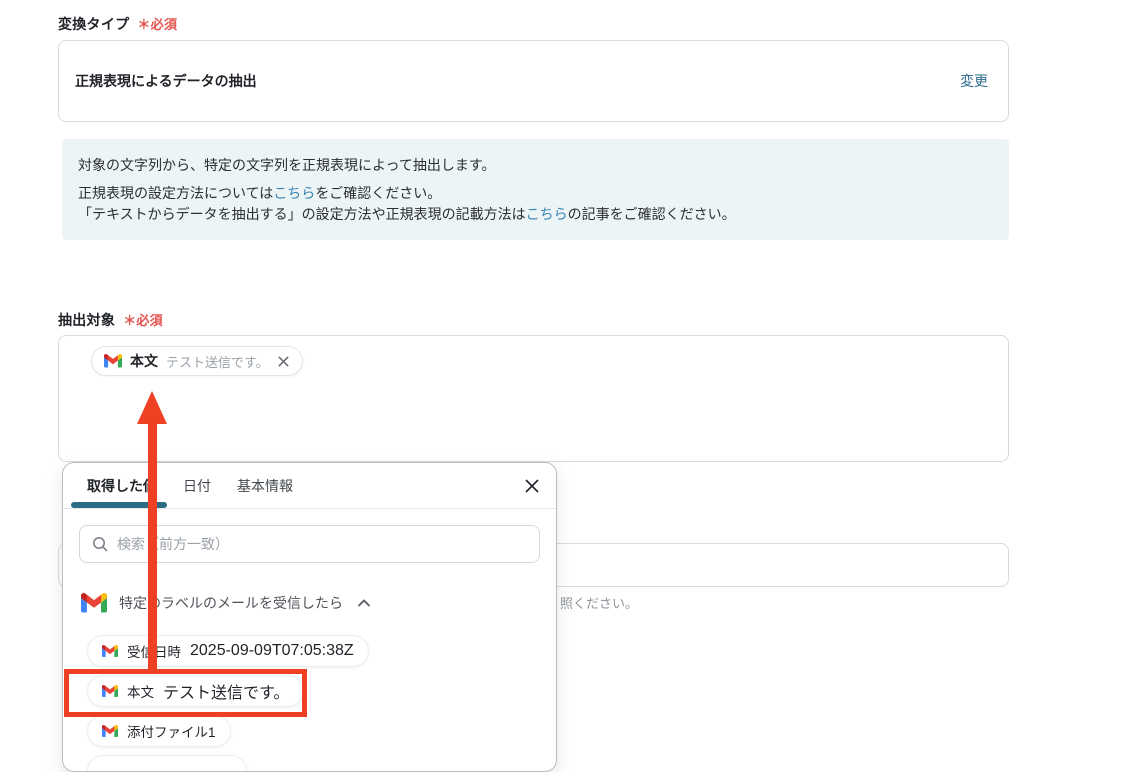 The height and width of the screenshot is (772, 1124). Describe the element at coordinates (533, 398) in the screenshot. I see `extraction-target-input: 本文 テスト送信です。` at that location.